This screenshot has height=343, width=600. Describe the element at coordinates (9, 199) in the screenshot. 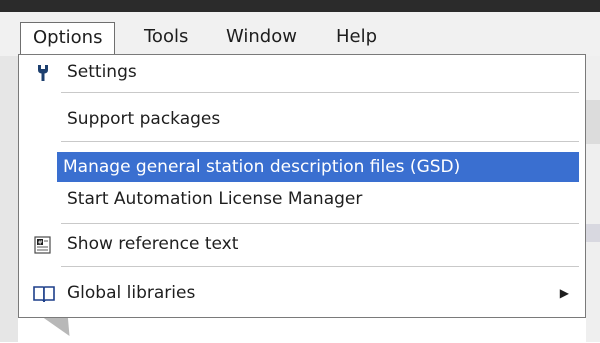

I see `background-panel-left` at that location.